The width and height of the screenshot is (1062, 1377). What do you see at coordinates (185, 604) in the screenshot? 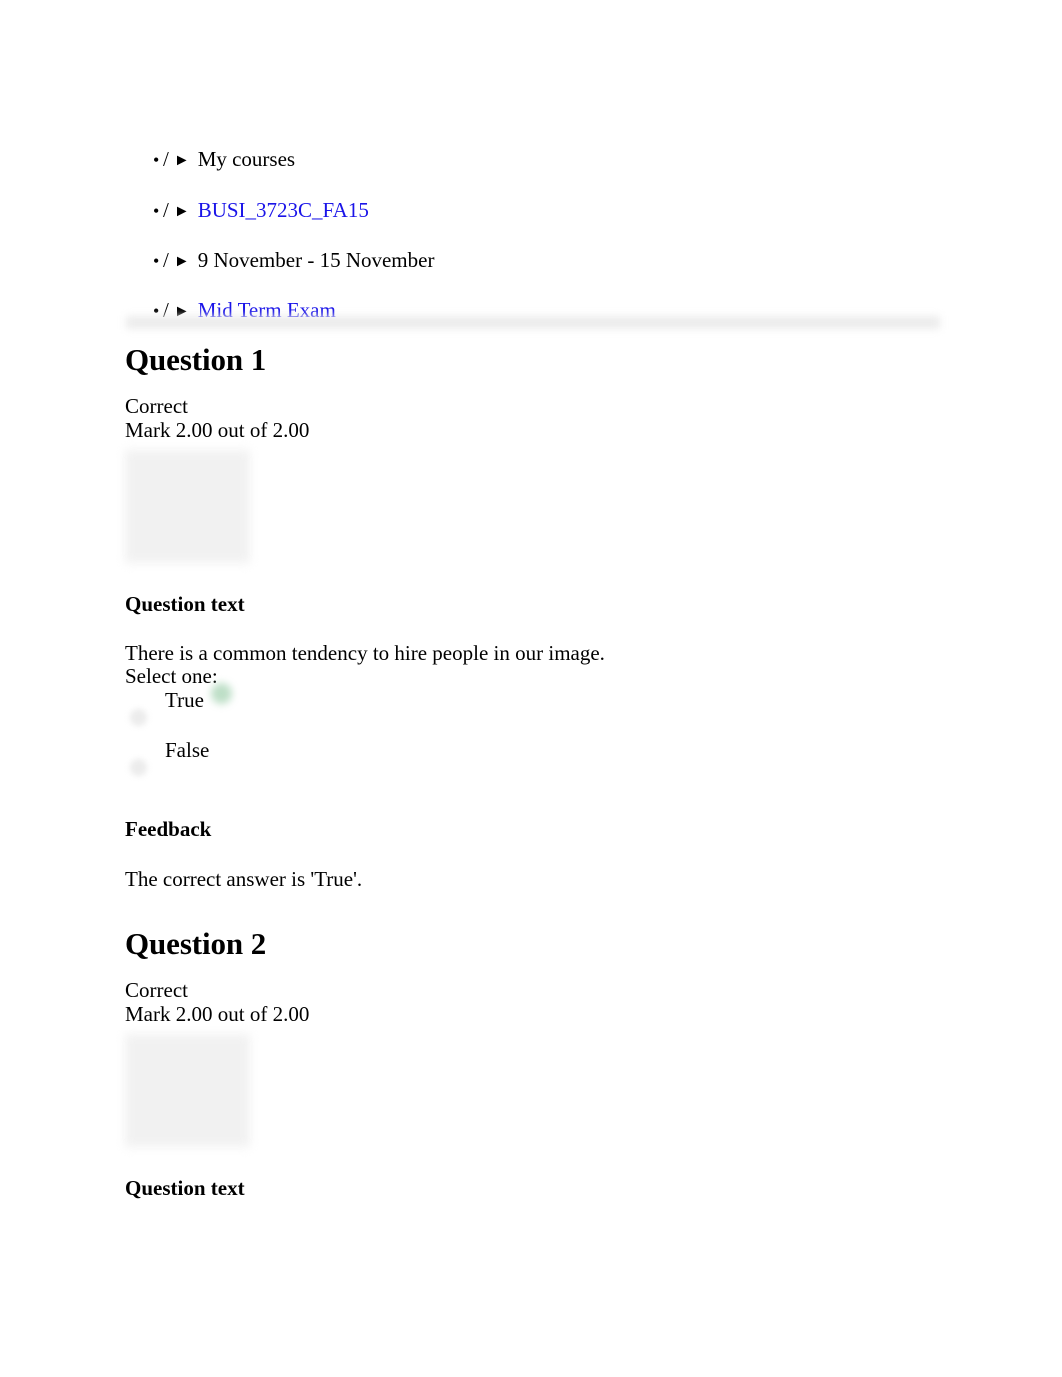
I see `question-1-question-text-heading: Question text` at bounding box center [185, 604].